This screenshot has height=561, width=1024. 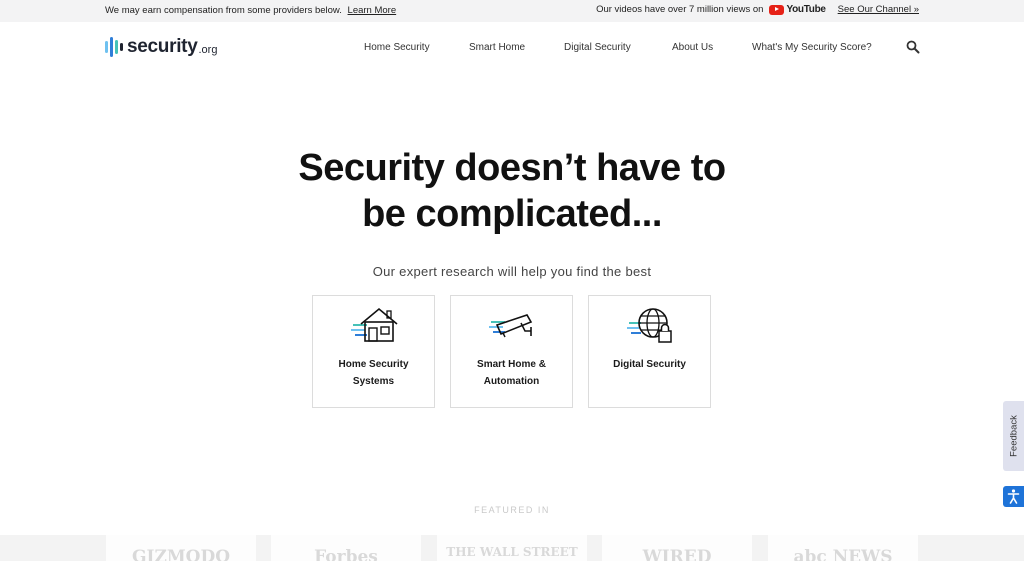 What do you see at coordinates (346, 554) in the screenshot?
I see `featured-logo-text: Forbes` at bounding box center [346, 554].